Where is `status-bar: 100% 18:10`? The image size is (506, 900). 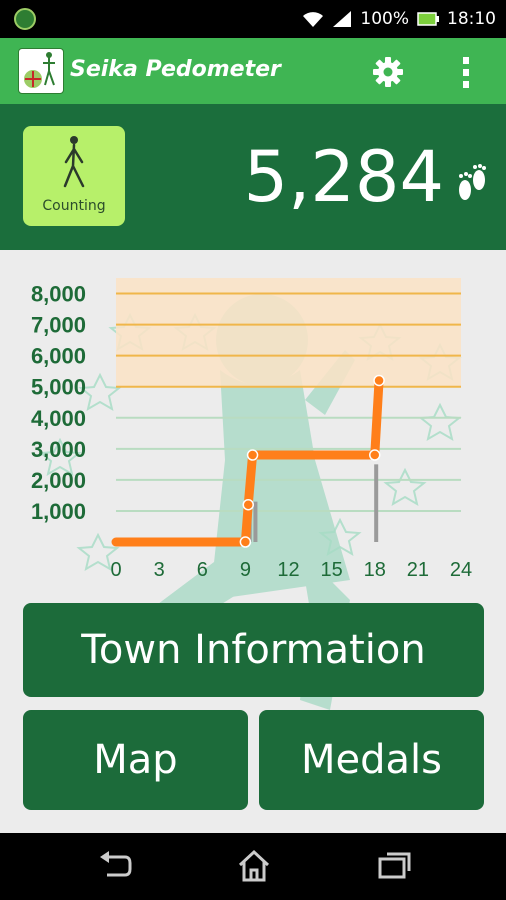
status-bar: 100% 18:10 is located at coordinates (253, 19).